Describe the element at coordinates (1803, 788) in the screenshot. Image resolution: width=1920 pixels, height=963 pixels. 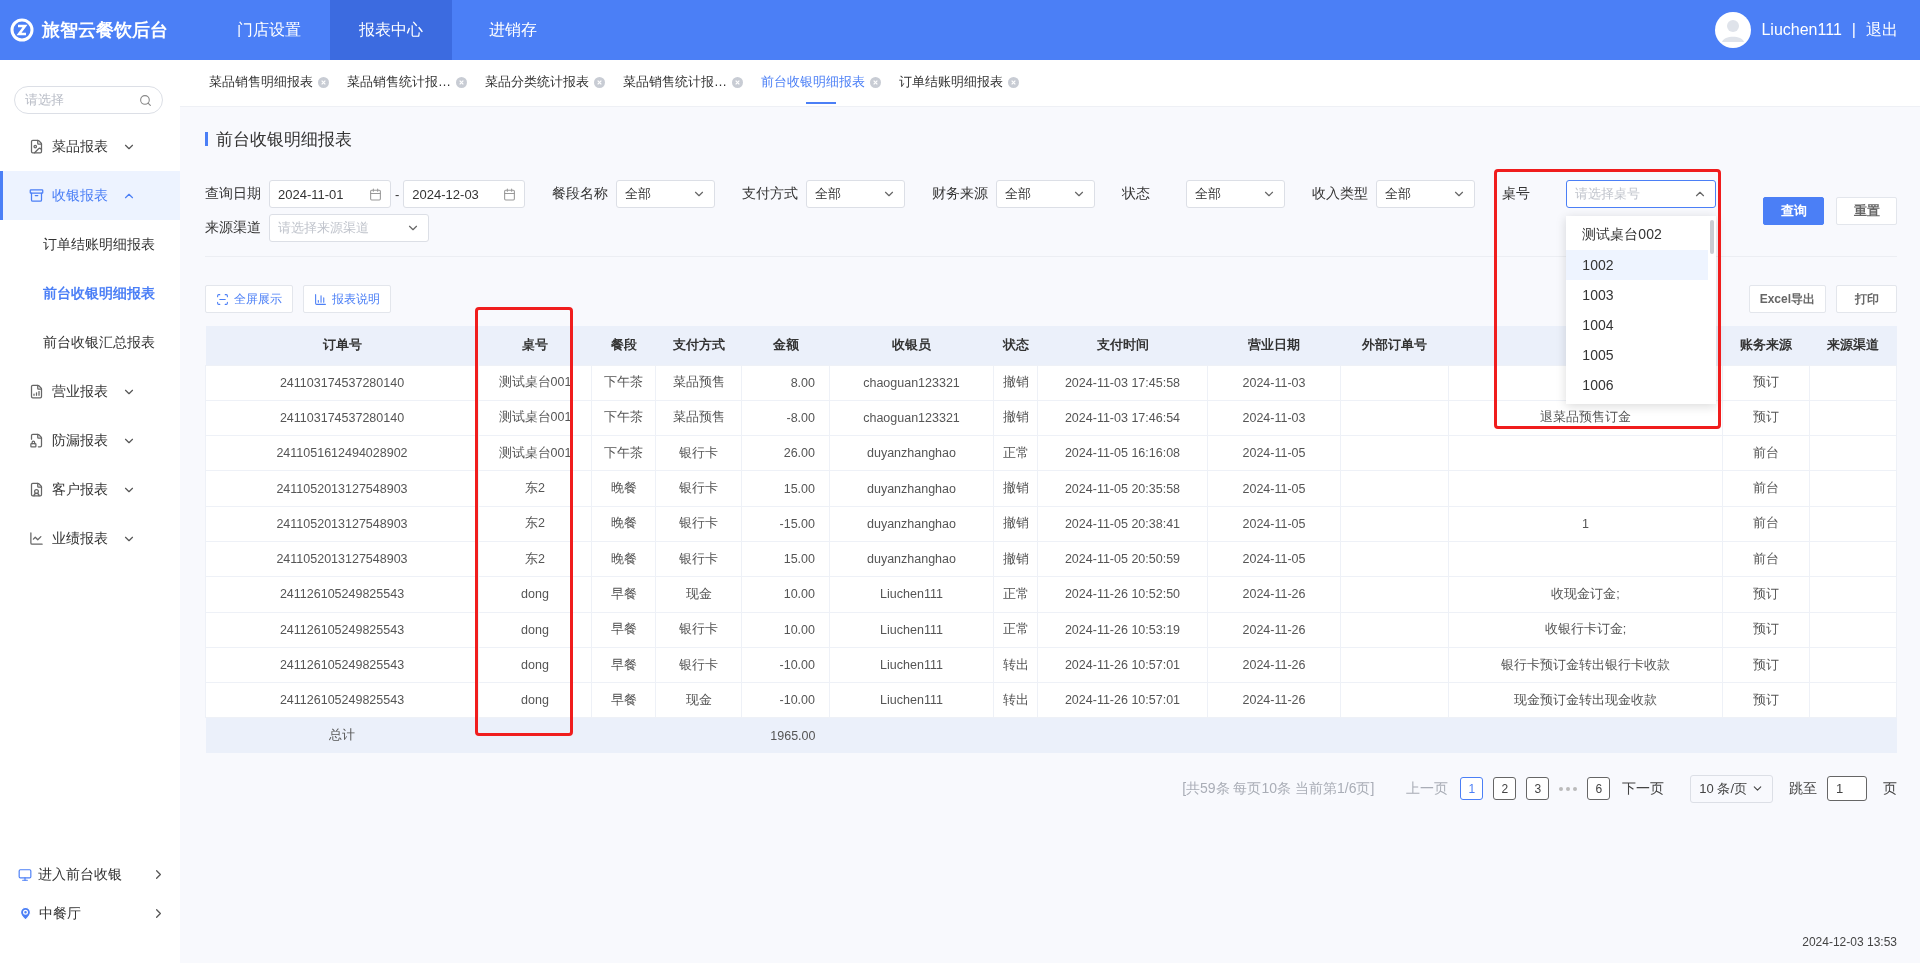
I see `jump-label: 跳至` at that location.